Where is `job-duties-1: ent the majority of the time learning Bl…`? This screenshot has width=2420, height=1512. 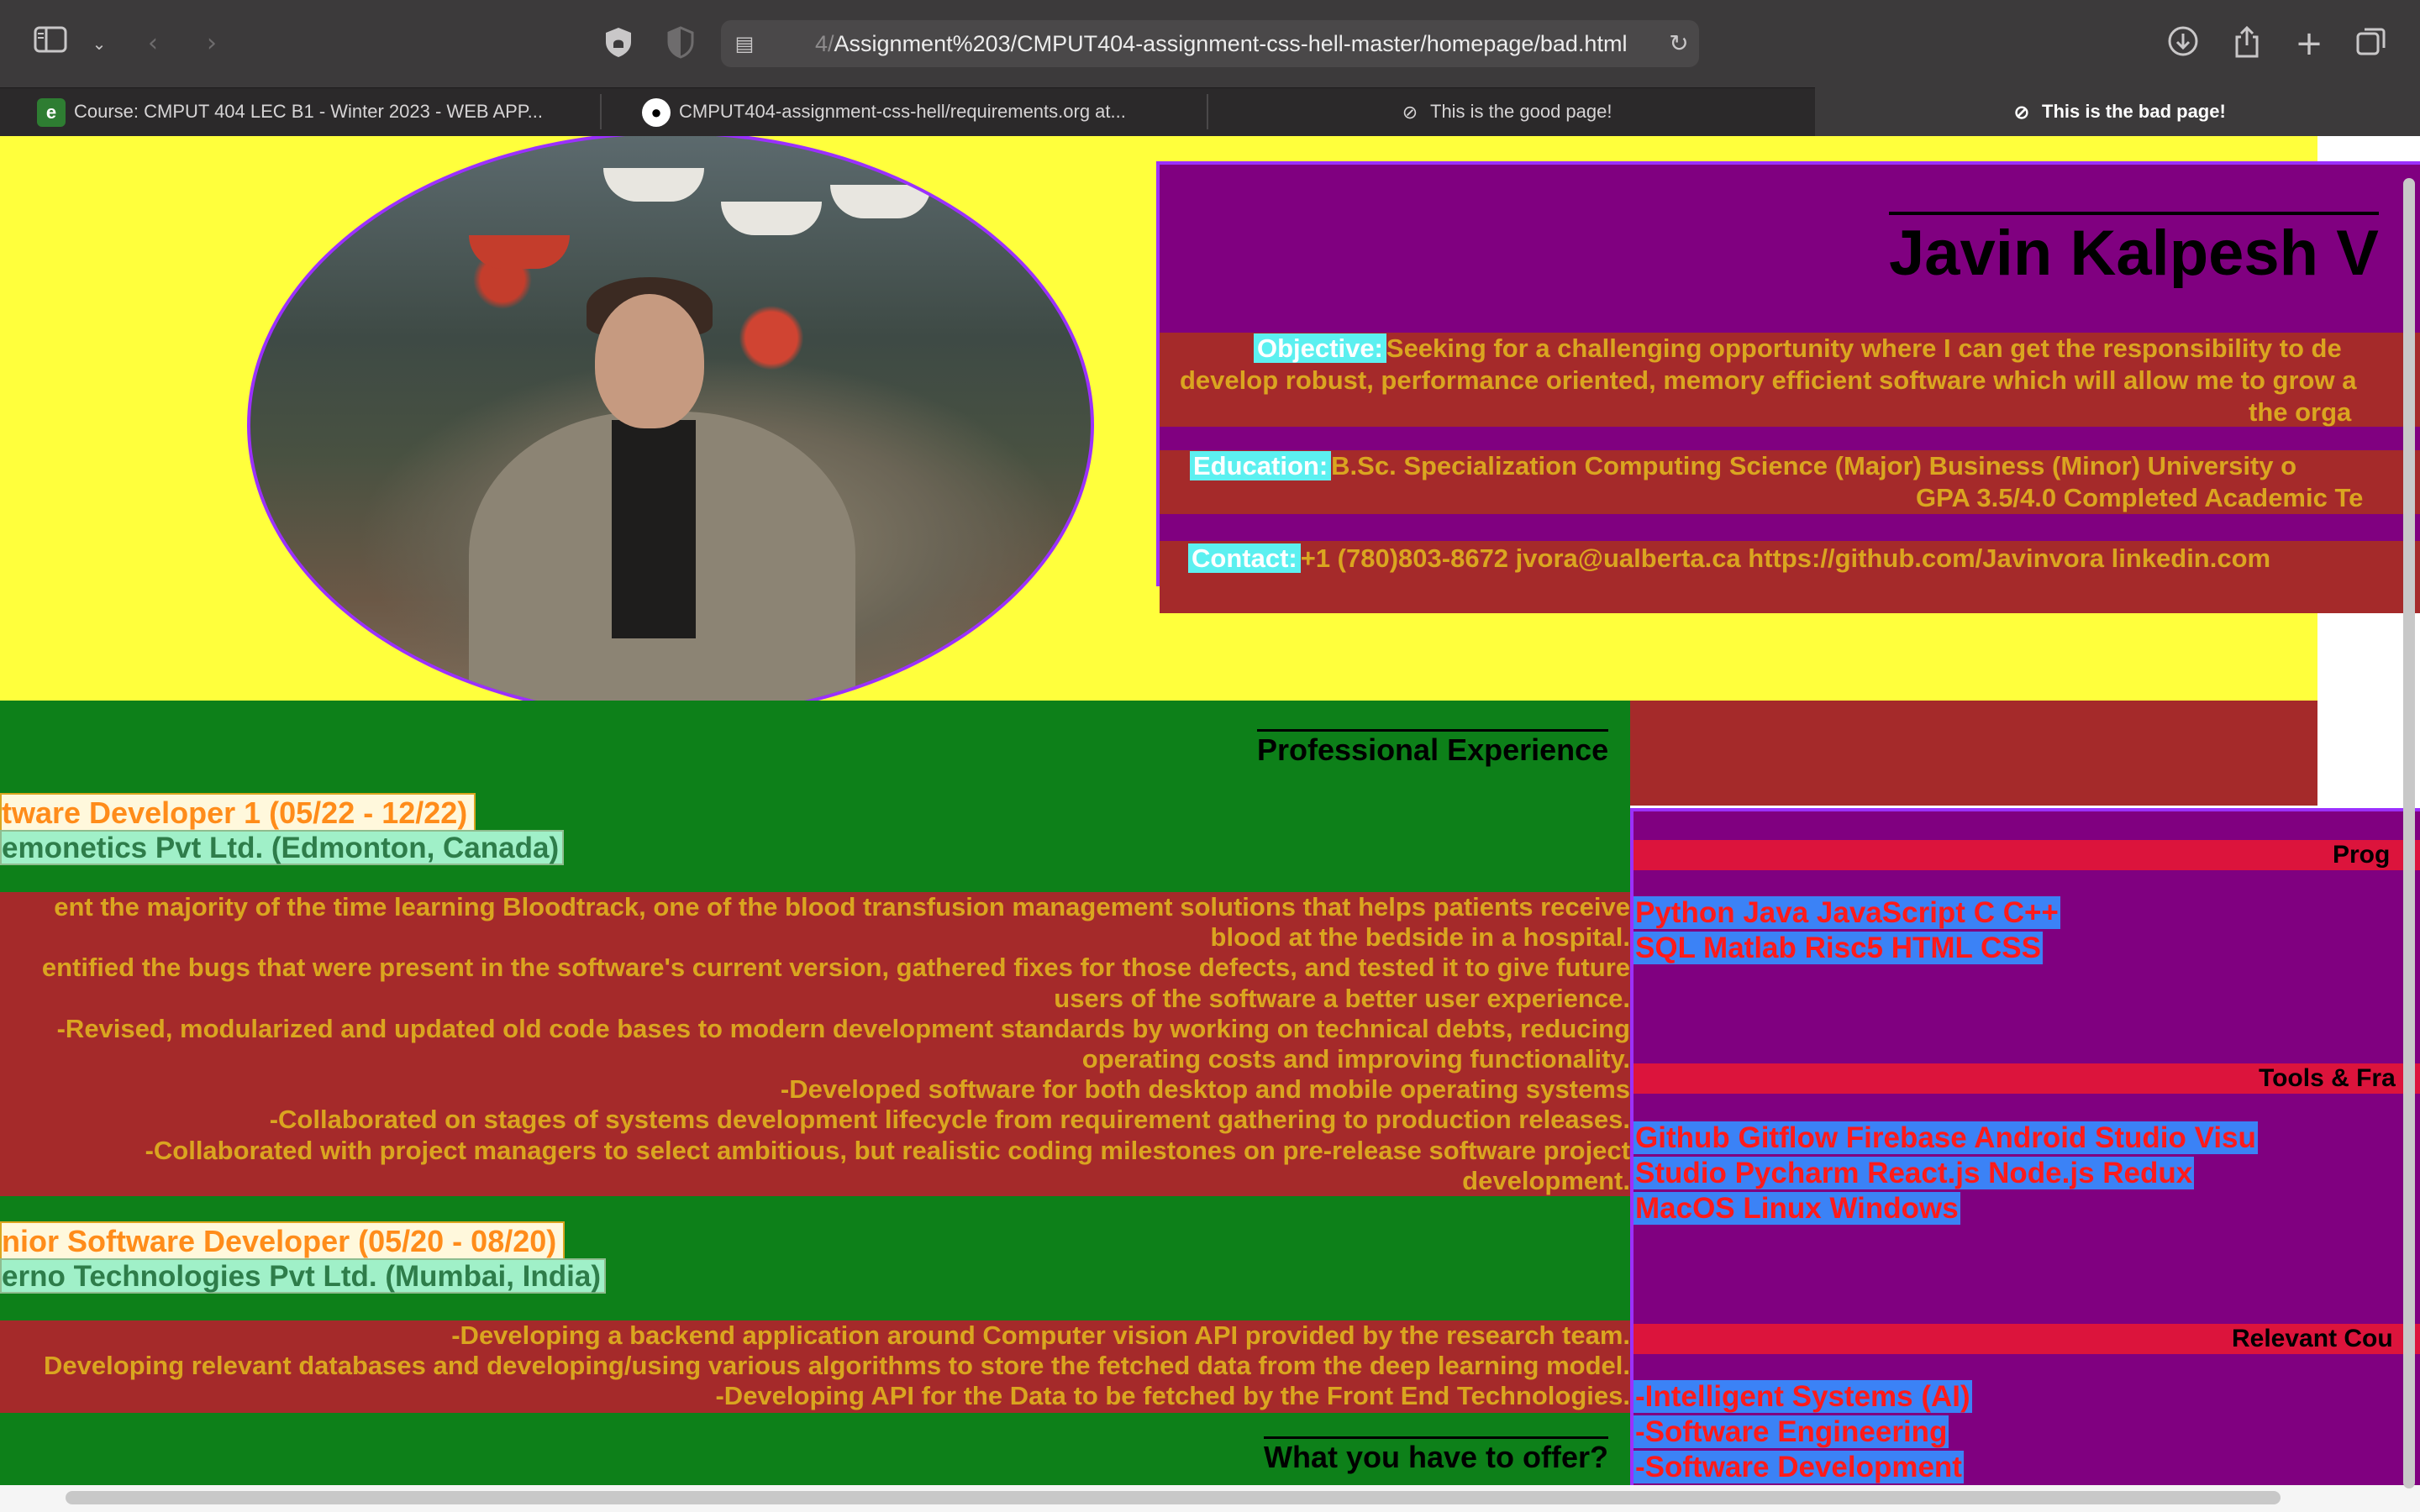 job-duties-1: ent the majority of the time learning Bl… is located at coordinates (815, 1044).